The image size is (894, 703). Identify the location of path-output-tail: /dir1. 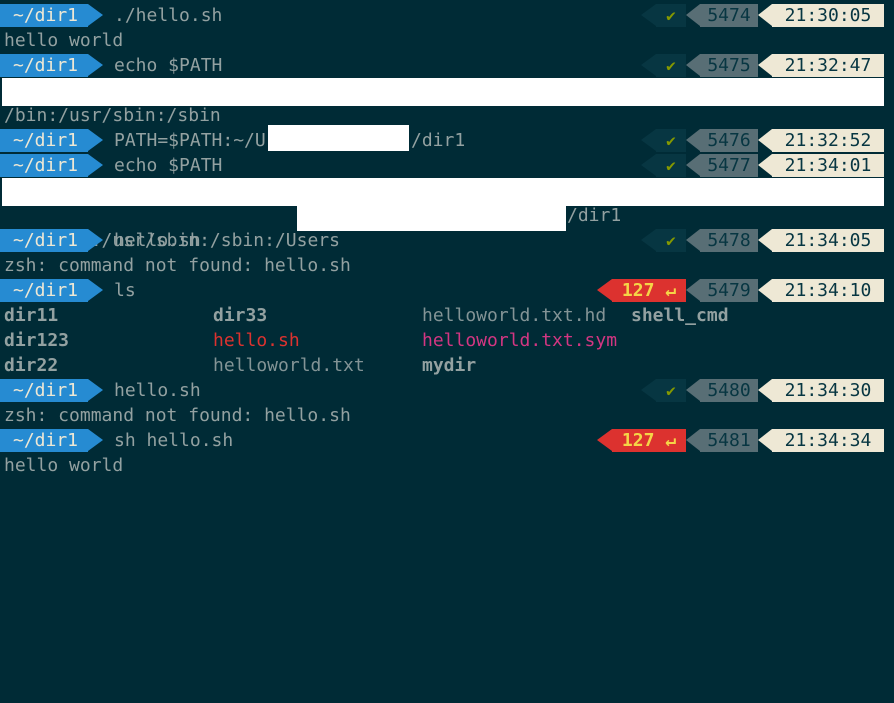
(594, 215).